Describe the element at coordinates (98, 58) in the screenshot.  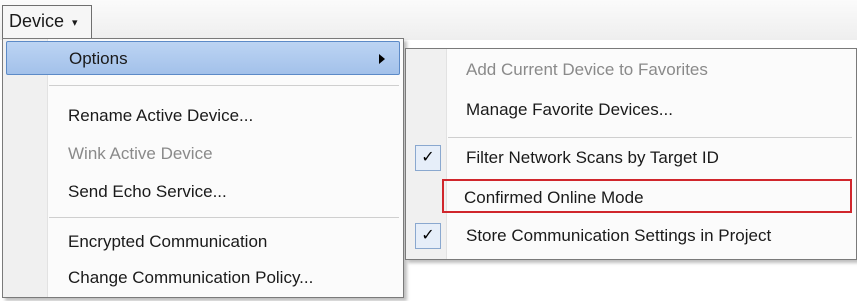
I see `menu-item-label: Options` at that location.